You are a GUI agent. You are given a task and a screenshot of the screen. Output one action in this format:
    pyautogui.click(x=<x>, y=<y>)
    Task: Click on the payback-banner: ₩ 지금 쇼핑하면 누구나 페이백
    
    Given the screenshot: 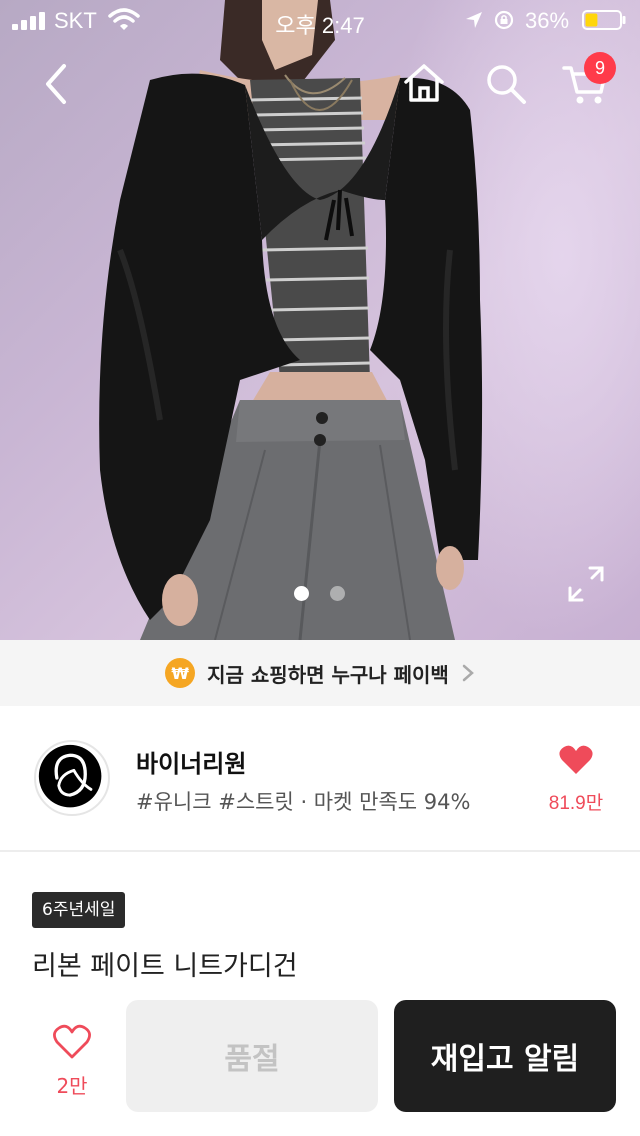 What is the action you would take?
    pyautogui.click(x=320, y=673)
    